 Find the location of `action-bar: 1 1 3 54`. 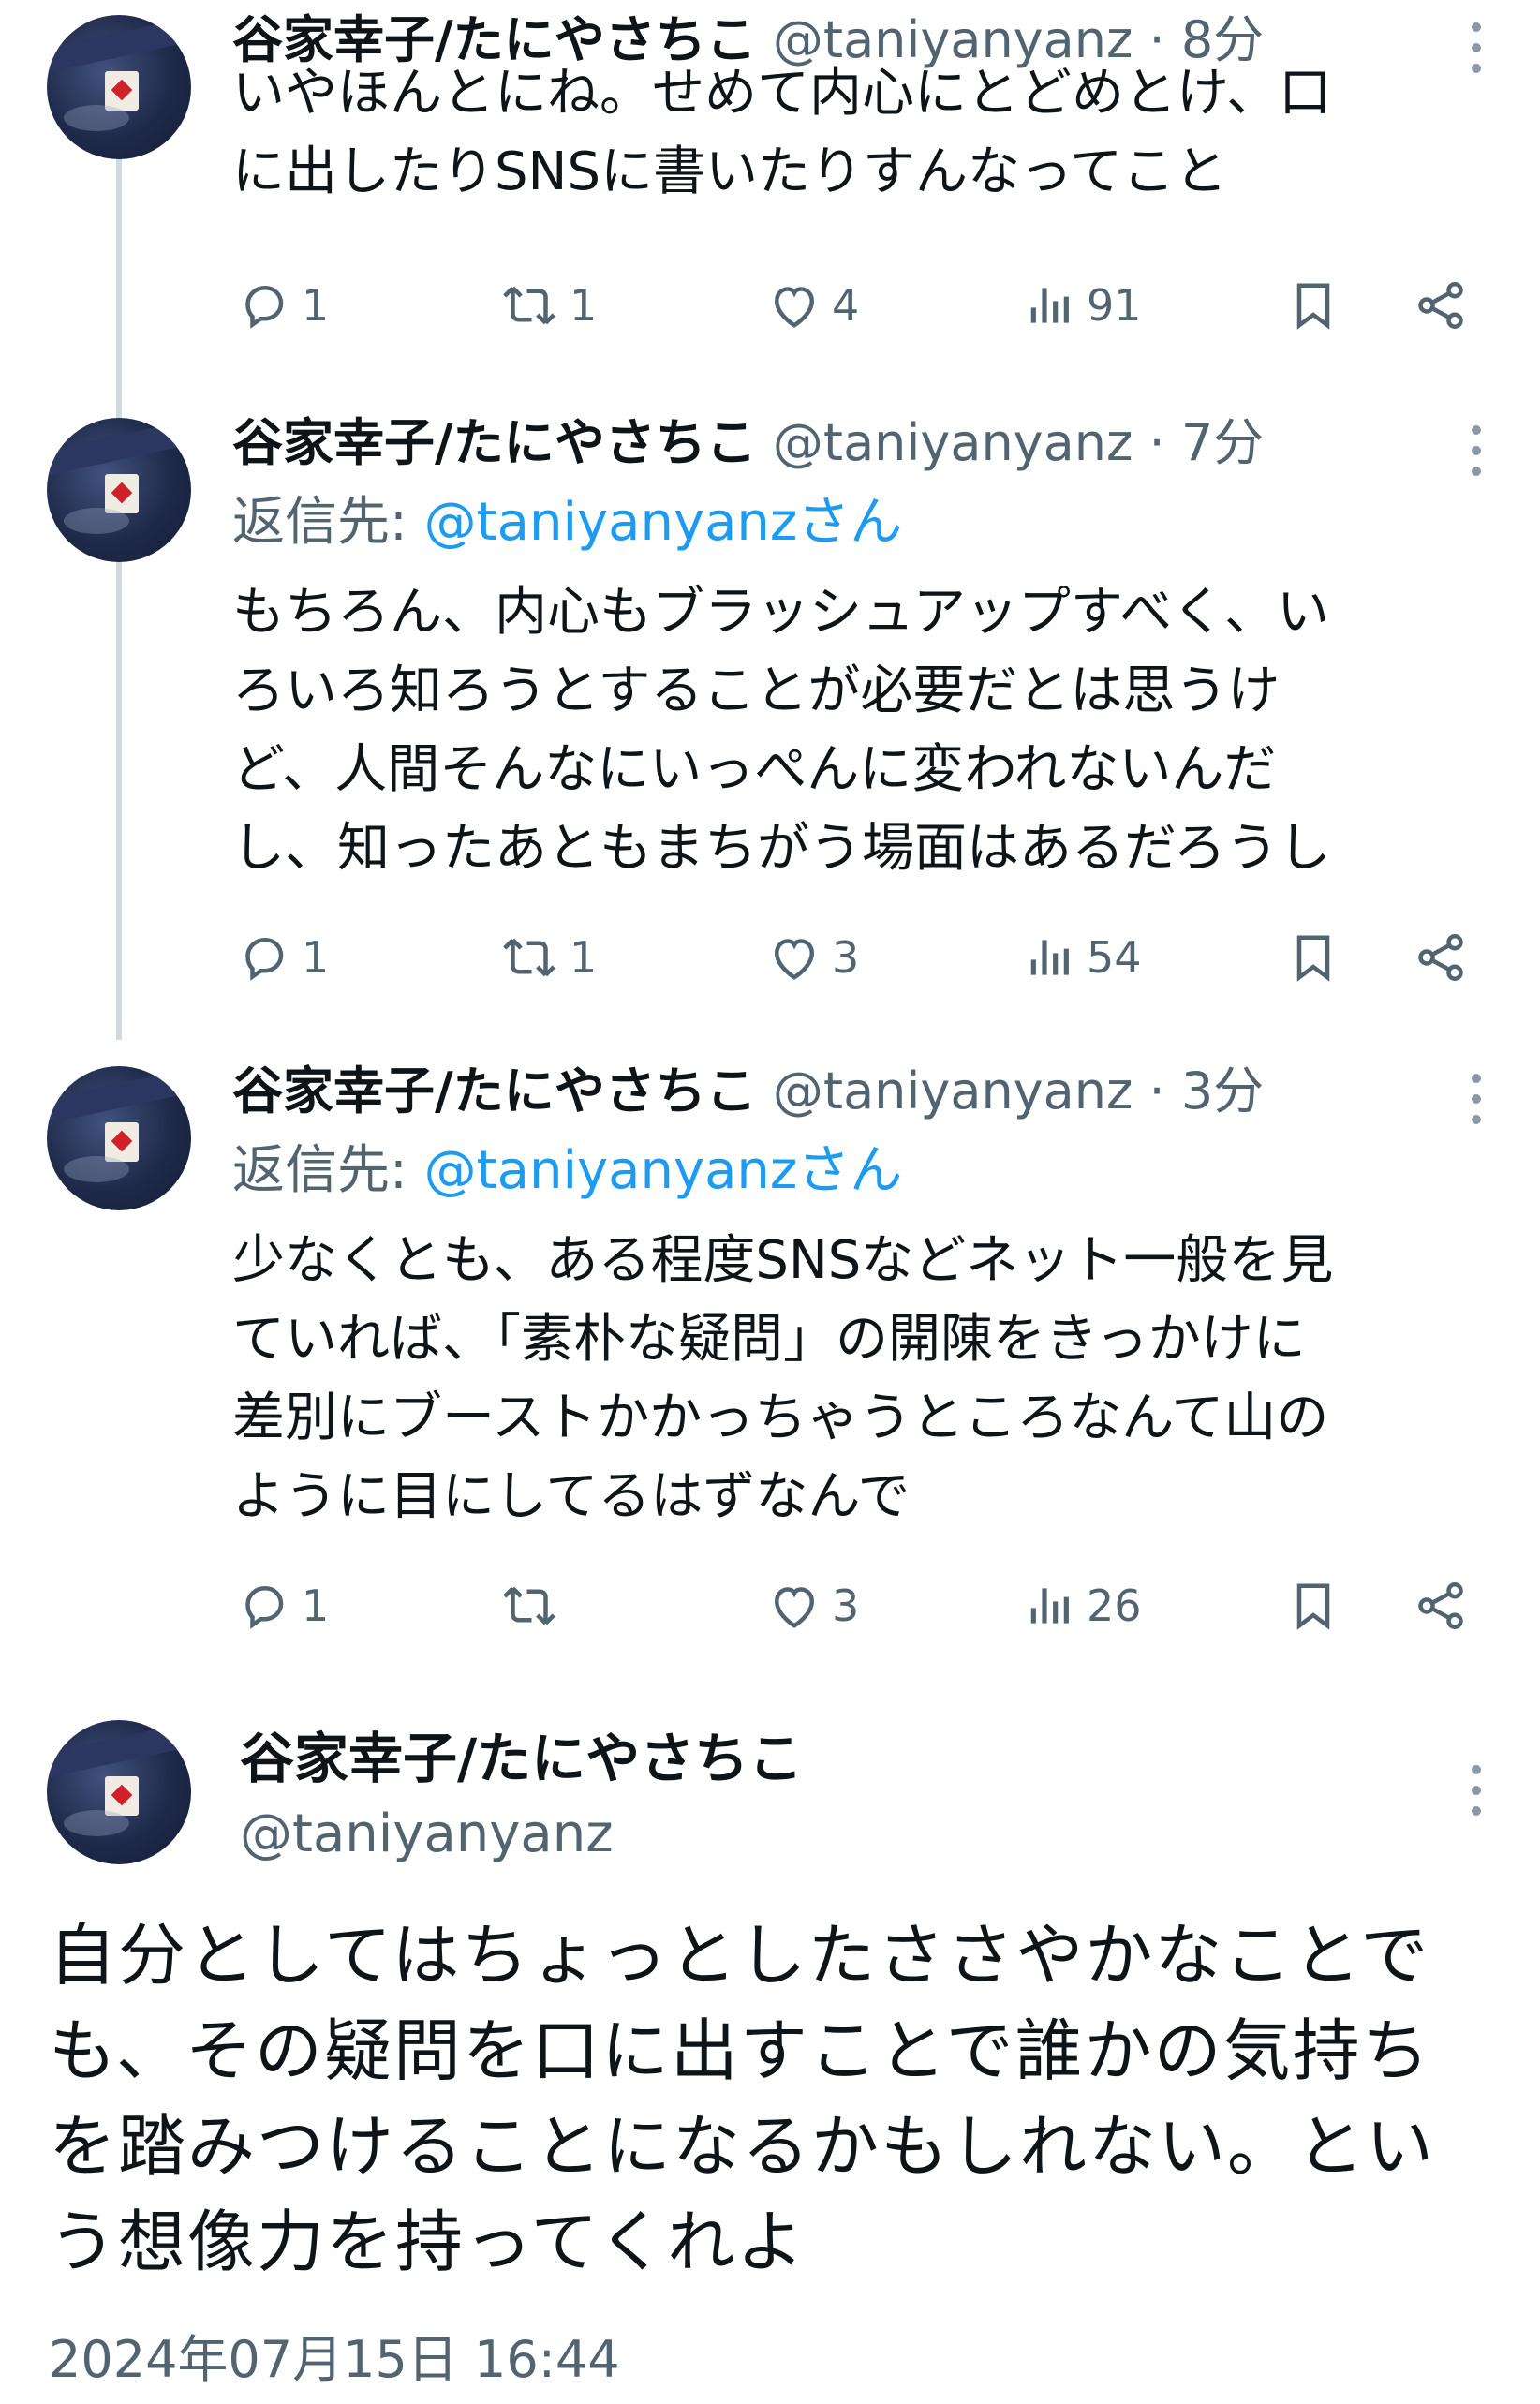

action-bar: 1 1 3 54 is located at coordinates (770, 957).